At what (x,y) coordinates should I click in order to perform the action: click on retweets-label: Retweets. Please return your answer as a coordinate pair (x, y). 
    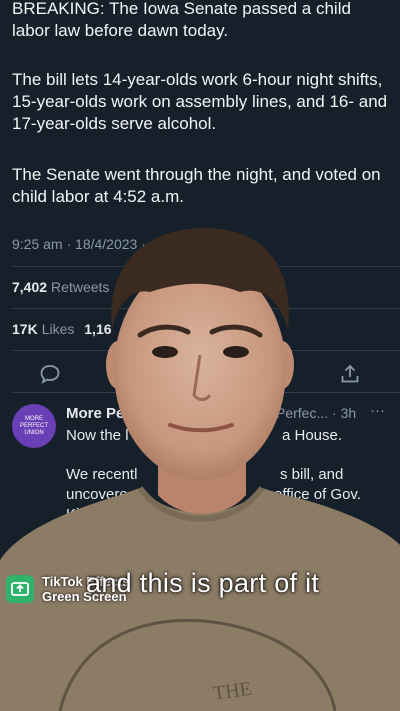
    Looking at the image, I should click on (80, 287).